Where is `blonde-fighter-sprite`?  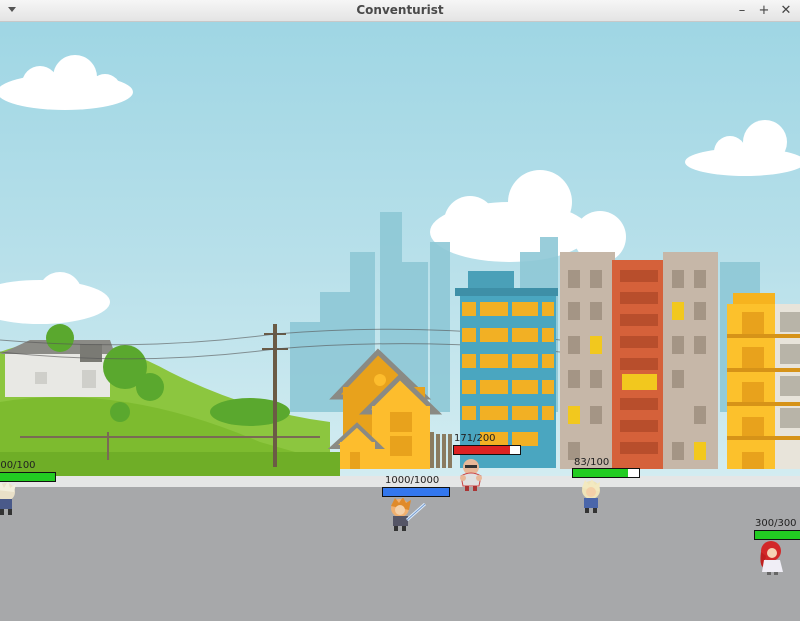
blonde-fighter-sprite is located at coordinates (591, 497).